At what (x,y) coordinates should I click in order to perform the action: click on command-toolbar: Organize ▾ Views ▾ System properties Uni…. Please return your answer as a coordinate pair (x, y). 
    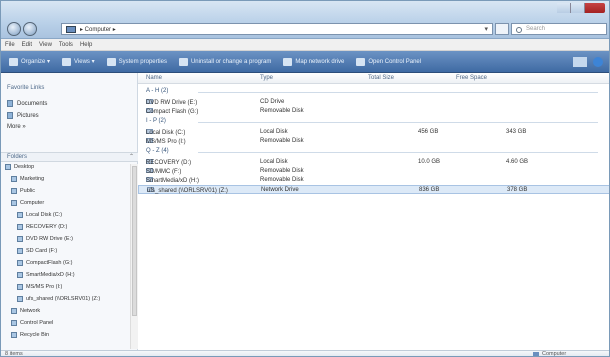
    Looking at the image, I should click on (305, 62).